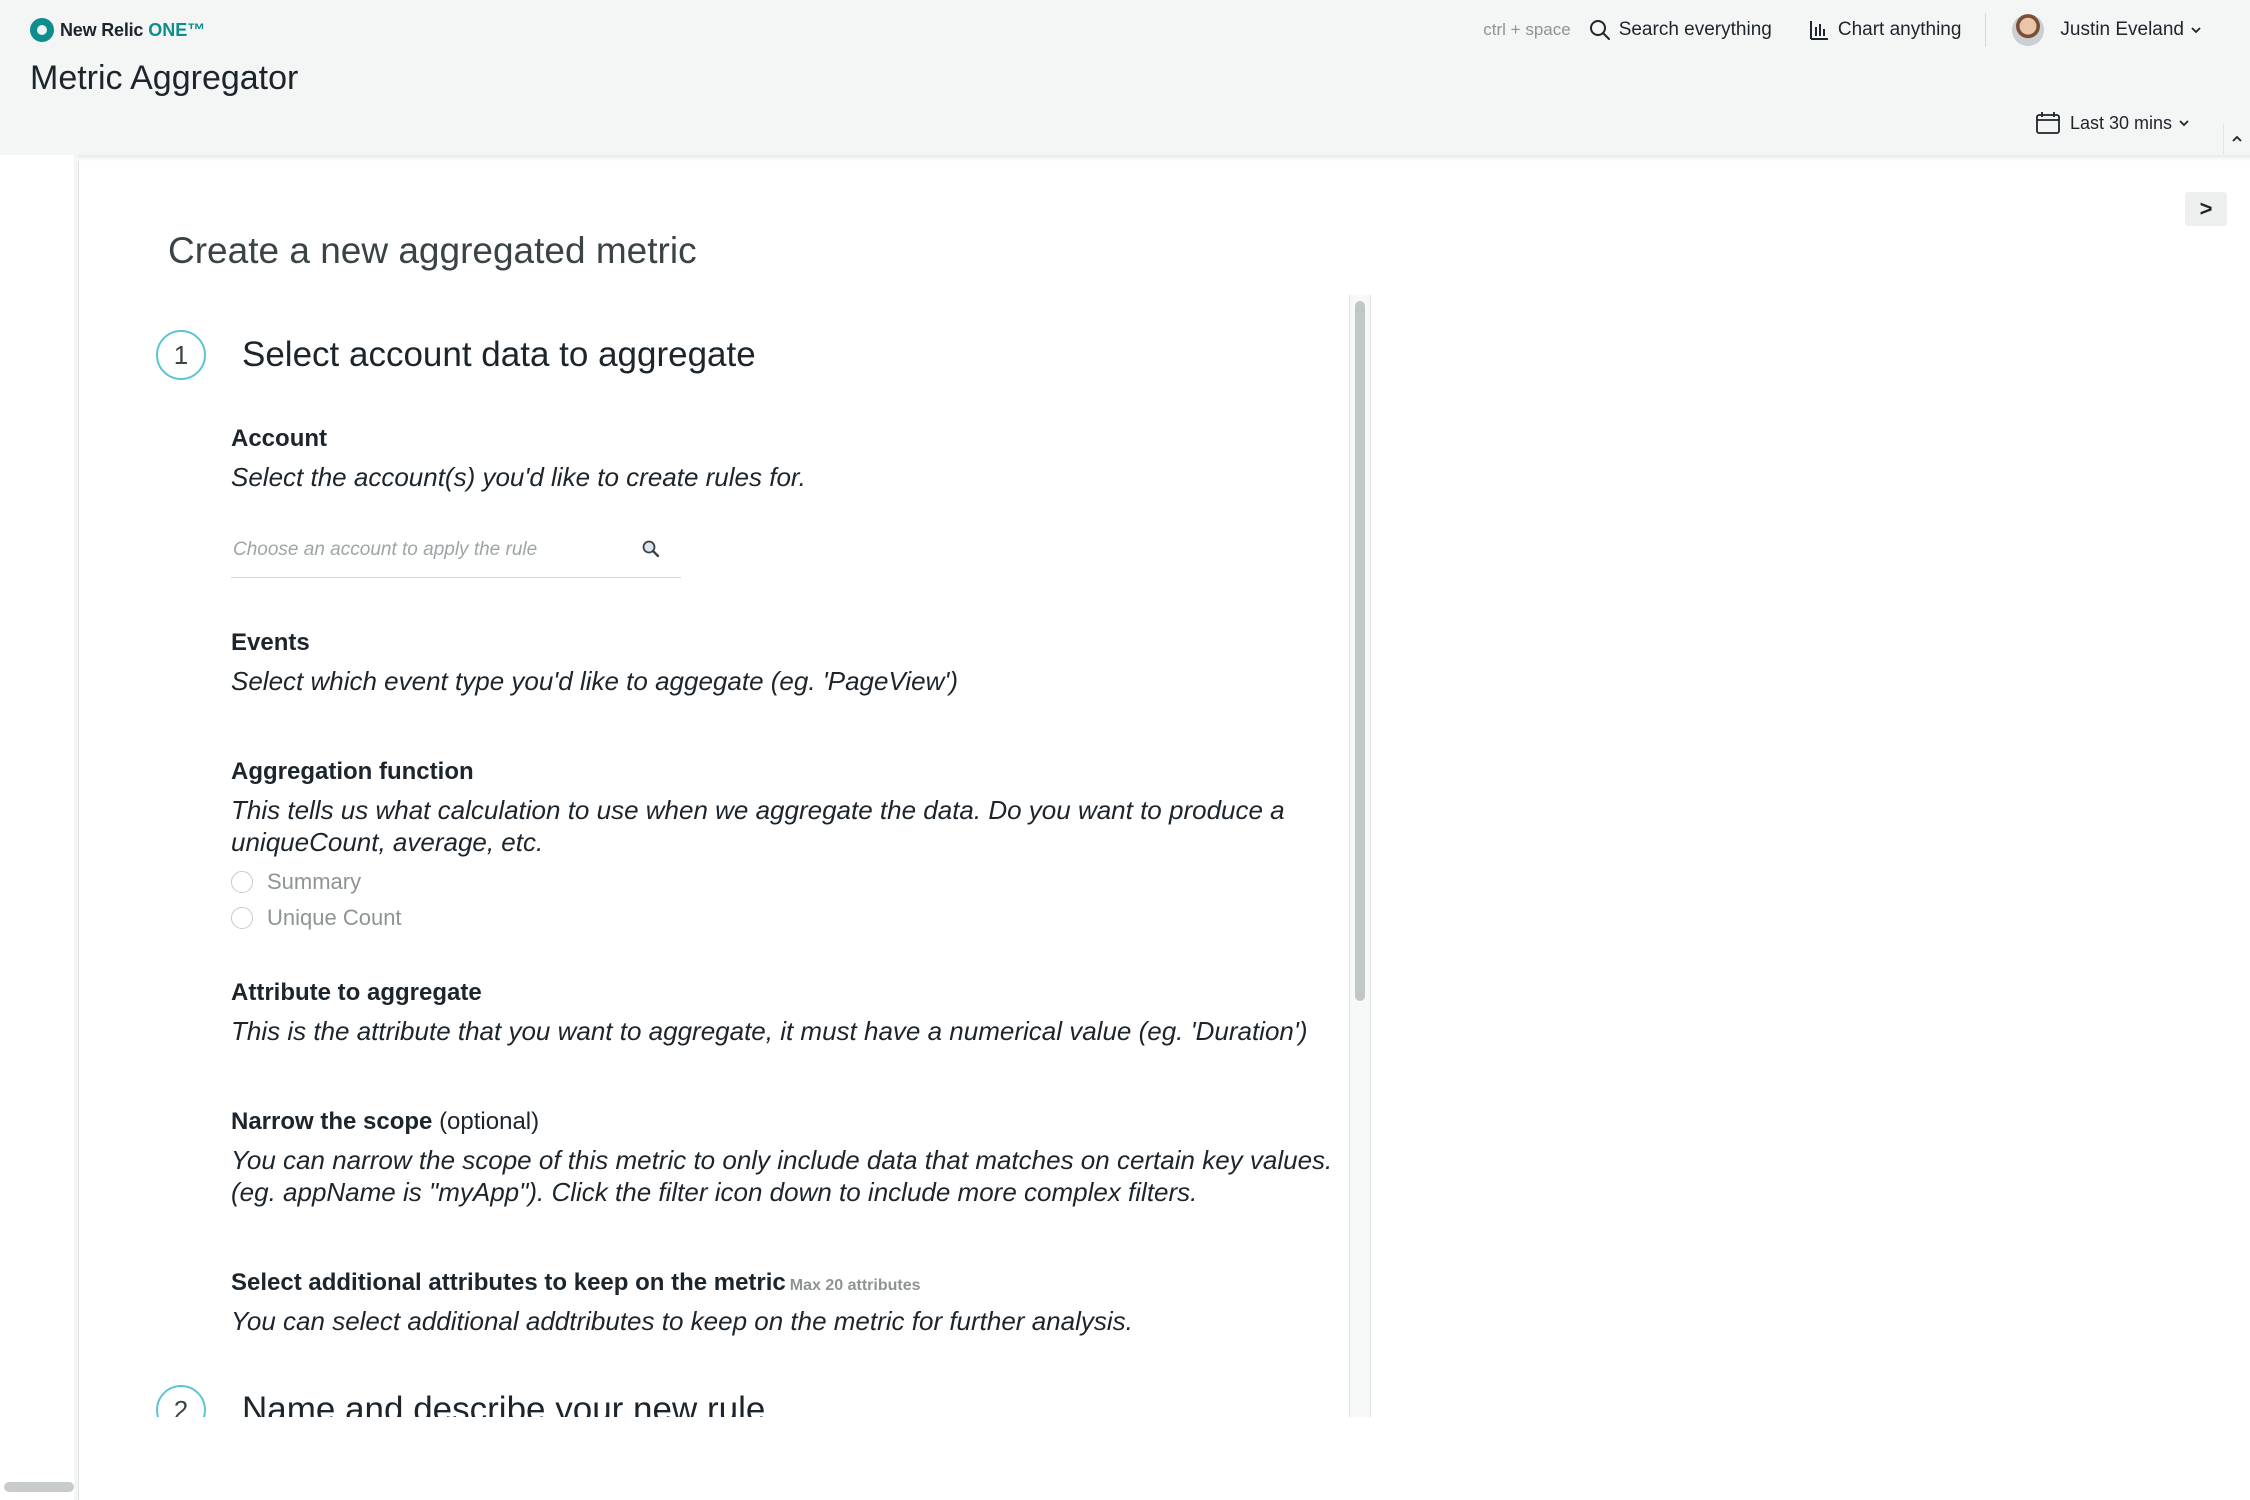 The height and width of the screenshot is (1500, 2250). What do you see at coordinates (504, 1403) in the screenshot?
I see `step-title: Name and describe your new rule` at bounding box center [504, 1403].